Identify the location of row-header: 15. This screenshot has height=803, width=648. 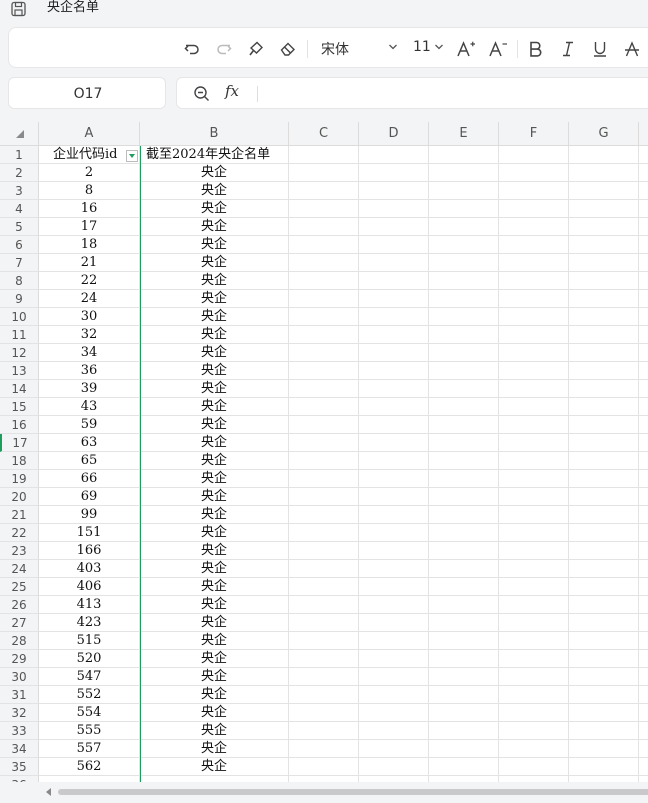
(19, 407).